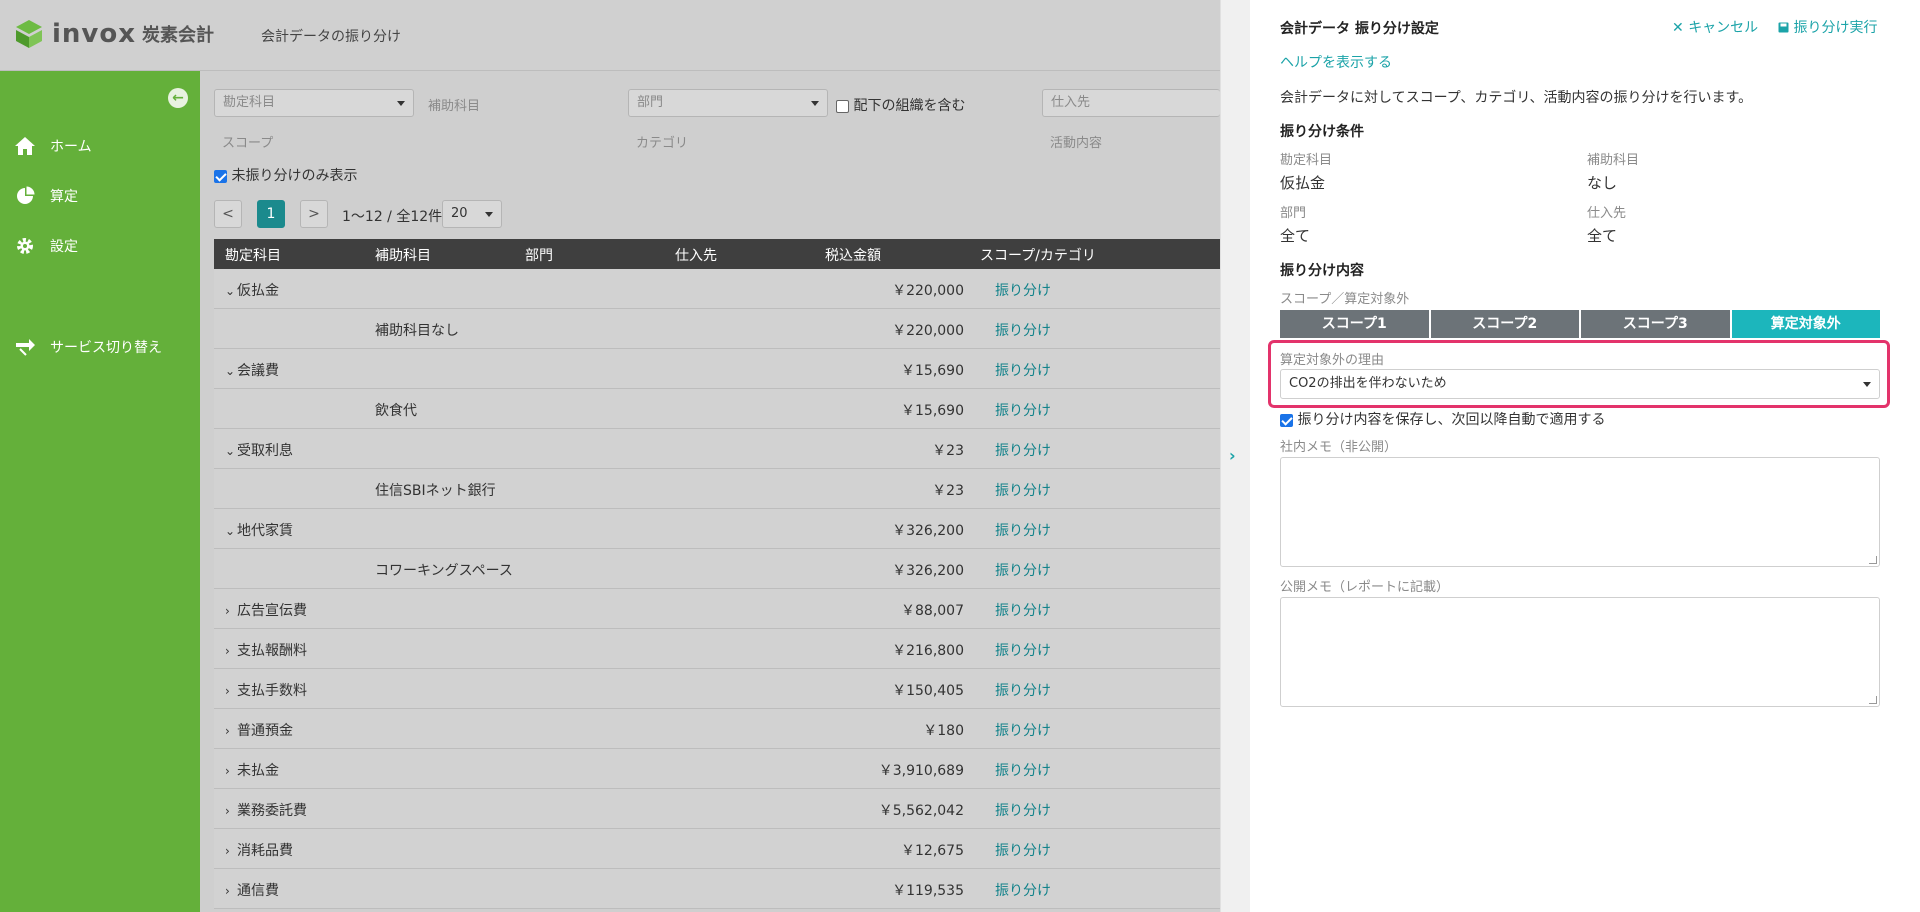 The height and width of the screenshot is (912, 1920). Describe the element at coordinates (252, 890) in the screenshot. I see `row-account: › 通信費` at that location.